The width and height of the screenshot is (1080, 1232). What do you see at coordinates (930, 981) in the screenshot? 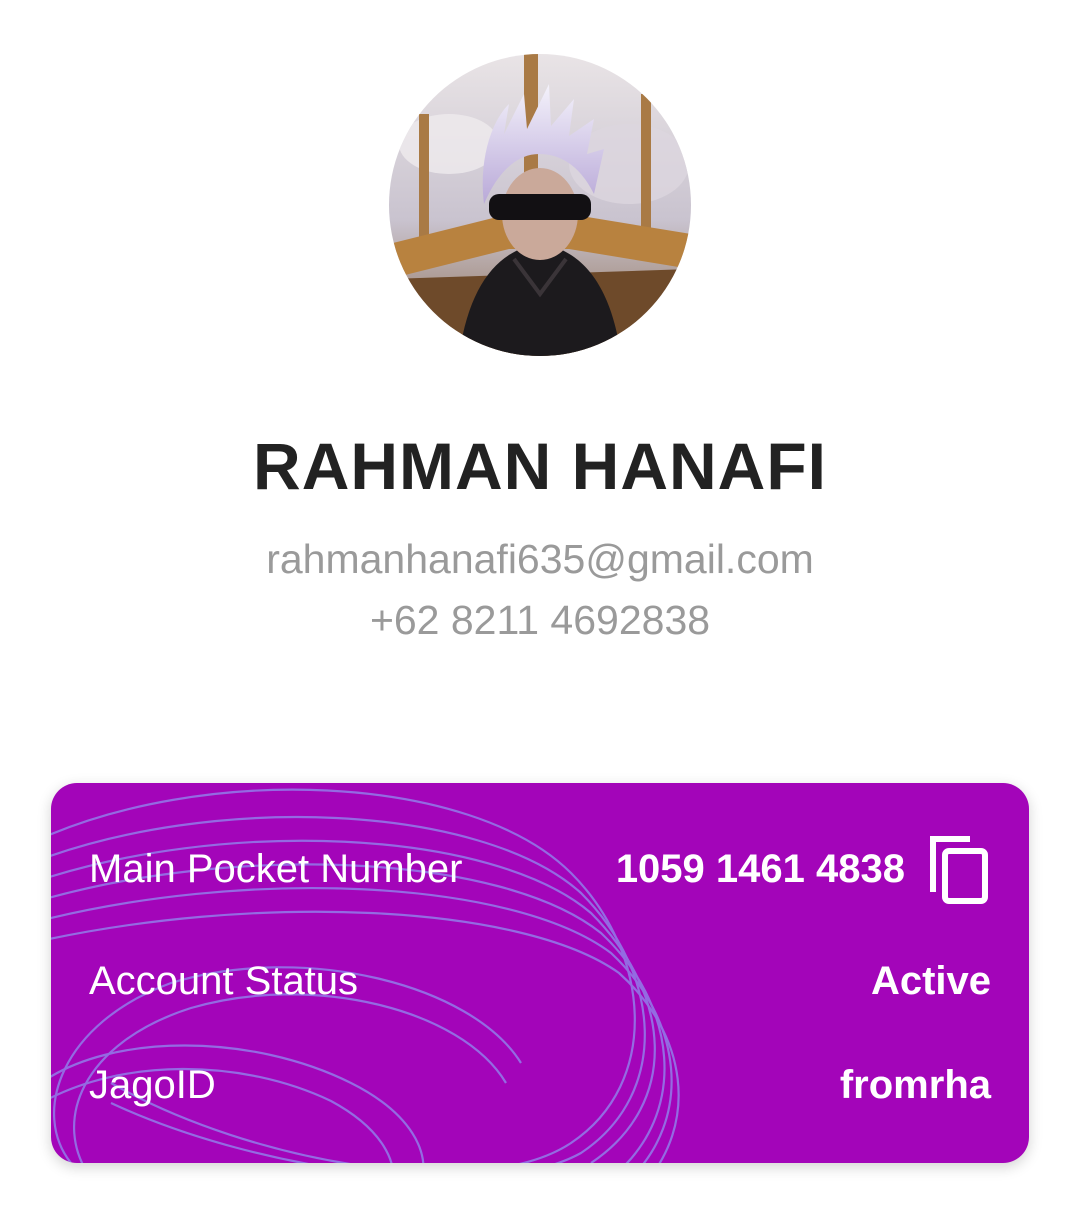
I see `account-status-value: Active` at bounding box center [930, 981].